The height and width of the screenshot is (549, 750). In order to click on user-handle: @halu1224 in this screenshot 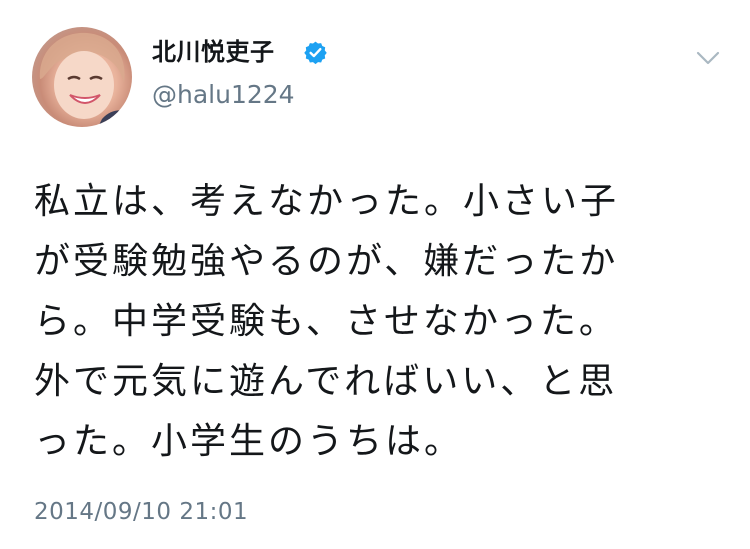, I will do `click(223, 95)`.